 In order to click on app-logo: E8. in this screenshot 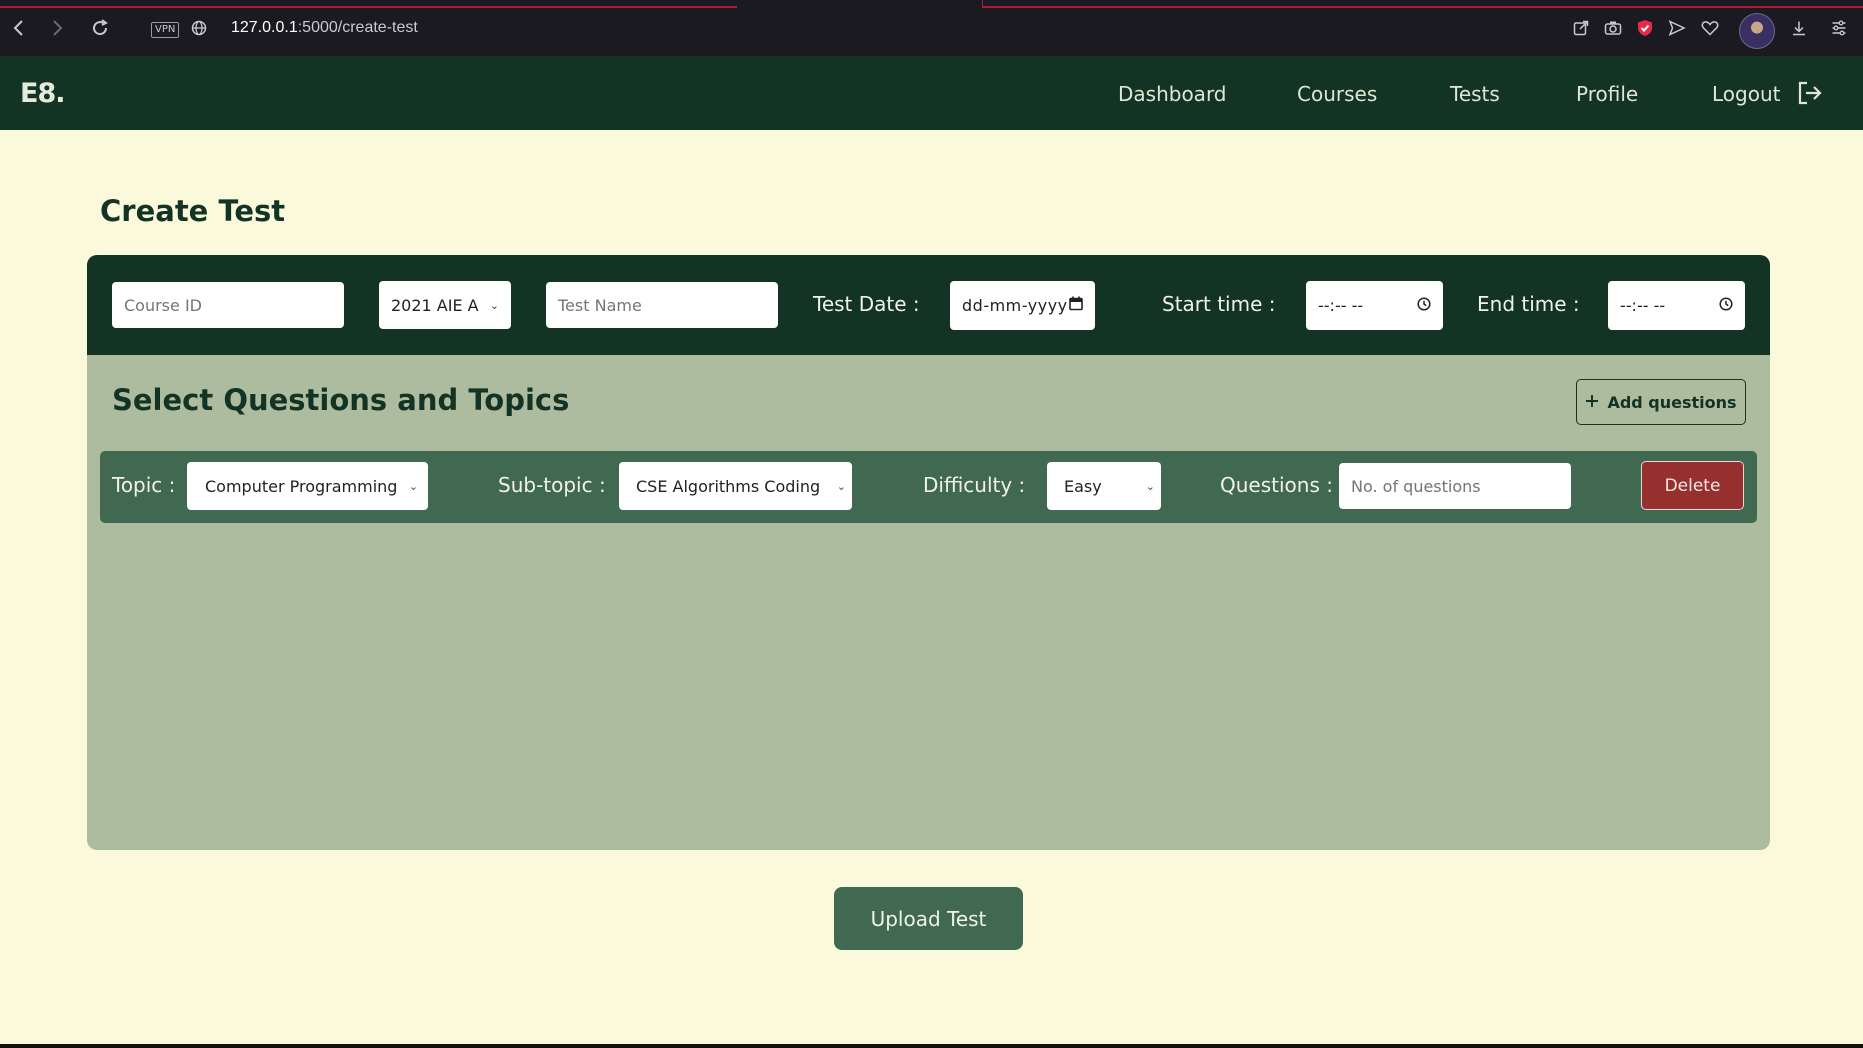, I will do `click(42, 93)`.